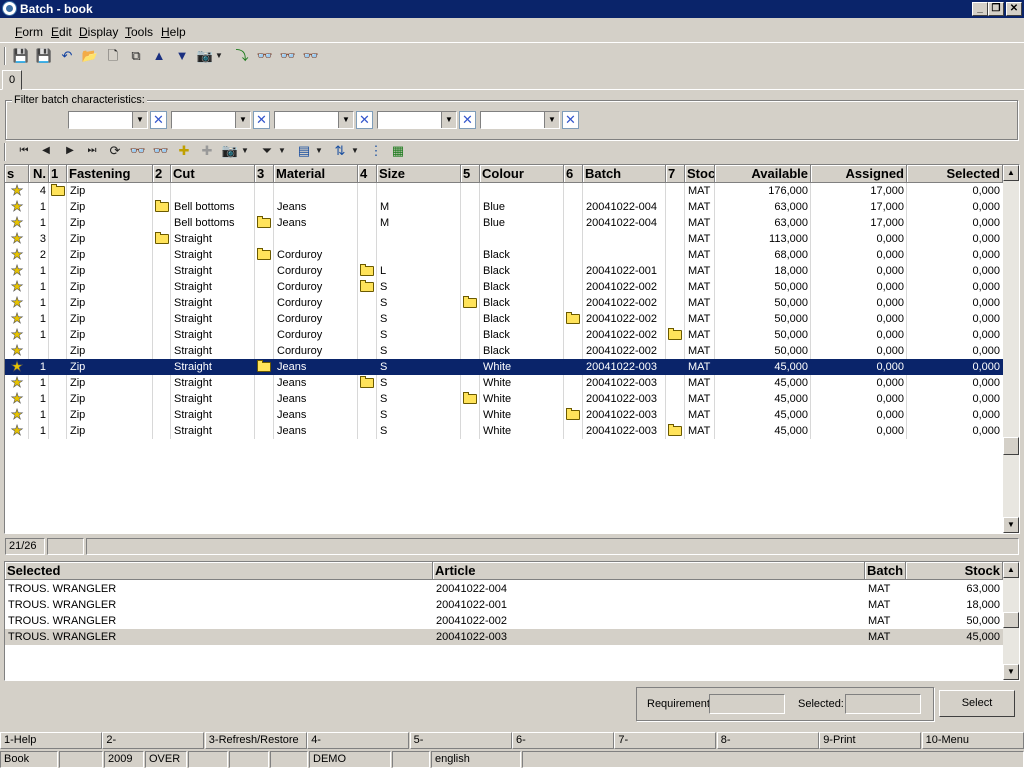 The image size is (1024, 768). Describe the element at coordinates (376, 151) in the screenshot. I see `tree-icon: ⋮` at that location.